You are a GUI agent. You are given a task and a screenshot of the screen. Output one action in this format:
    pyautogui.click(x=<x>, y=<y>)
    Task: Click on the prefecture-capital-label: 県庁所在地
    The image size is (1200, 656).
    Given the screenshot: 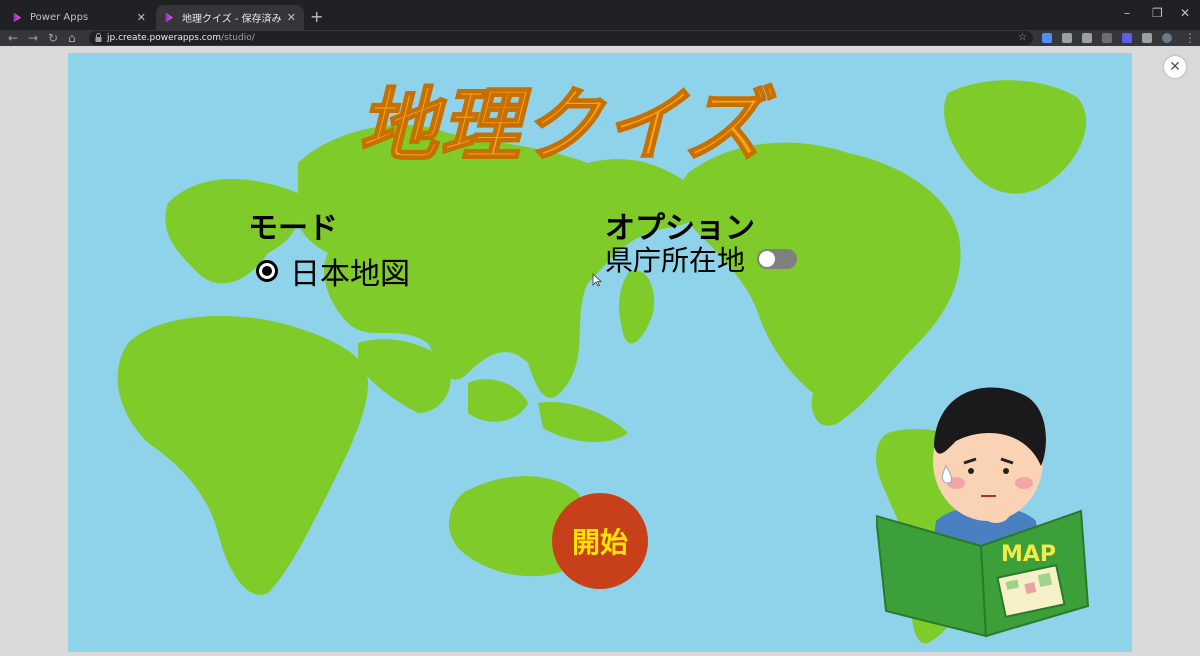 What is the action you would take?
    pyautogui.click(x=675, y=260)
    